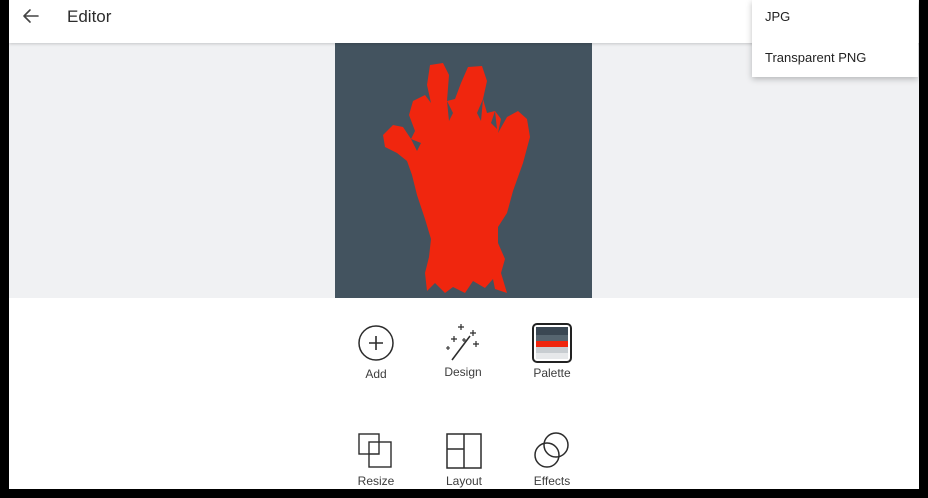  Describe the element at coordinates (463, 372) in the screenshot. I see `design-label: Design` at that location.